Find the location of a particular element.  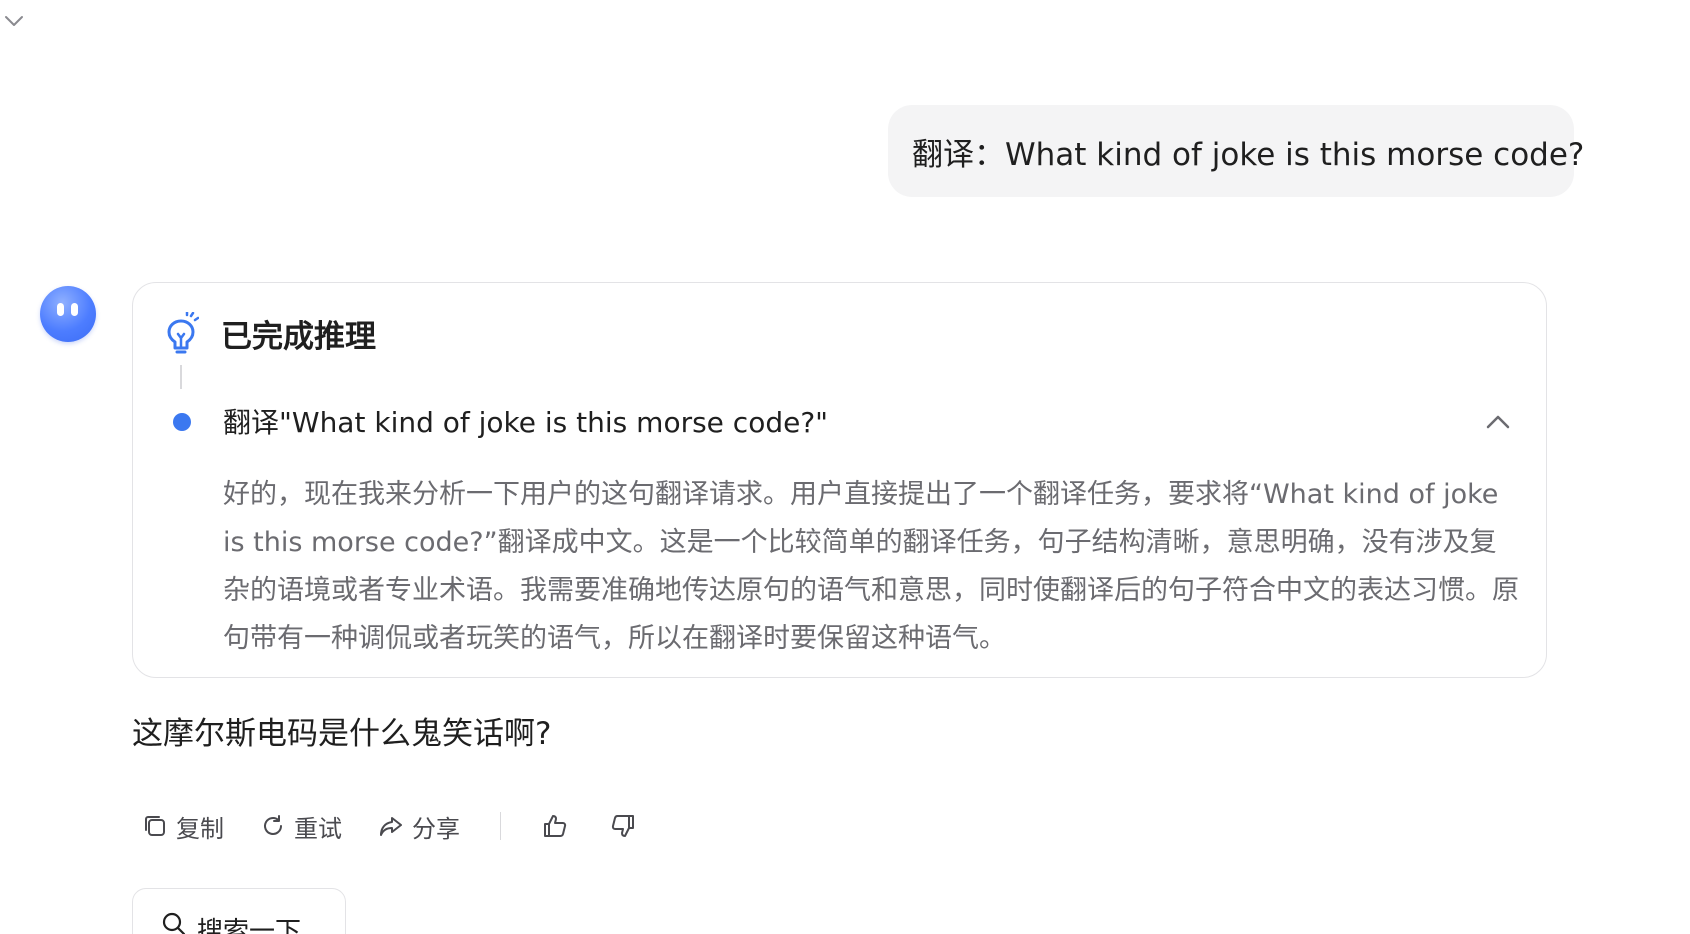

copy-button: 复制 is located at coordinates (183, 826).